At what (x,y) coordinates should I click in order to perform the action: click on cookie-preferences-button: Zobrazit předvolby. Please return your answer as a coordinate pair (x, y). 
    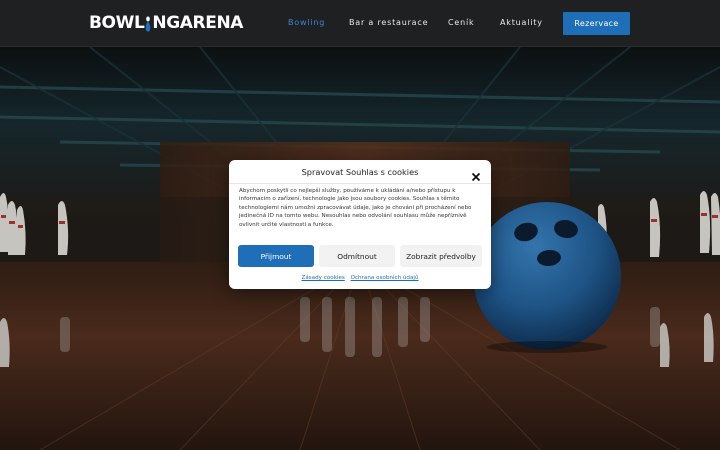
    Looking at the image, I should click on (441, 256).